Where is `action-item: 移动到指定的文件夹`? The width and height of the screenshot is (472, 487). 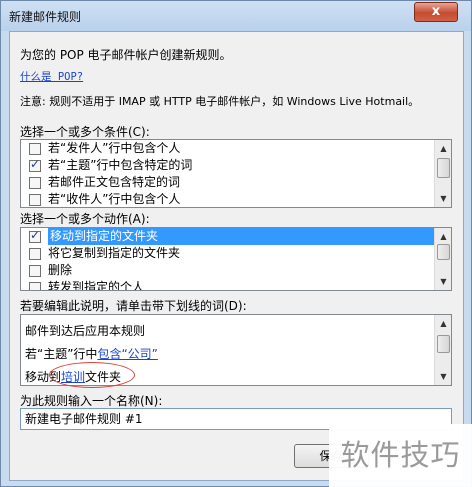 action-item: 移动到指定的文件夹 is located at coordinates (228, 236).